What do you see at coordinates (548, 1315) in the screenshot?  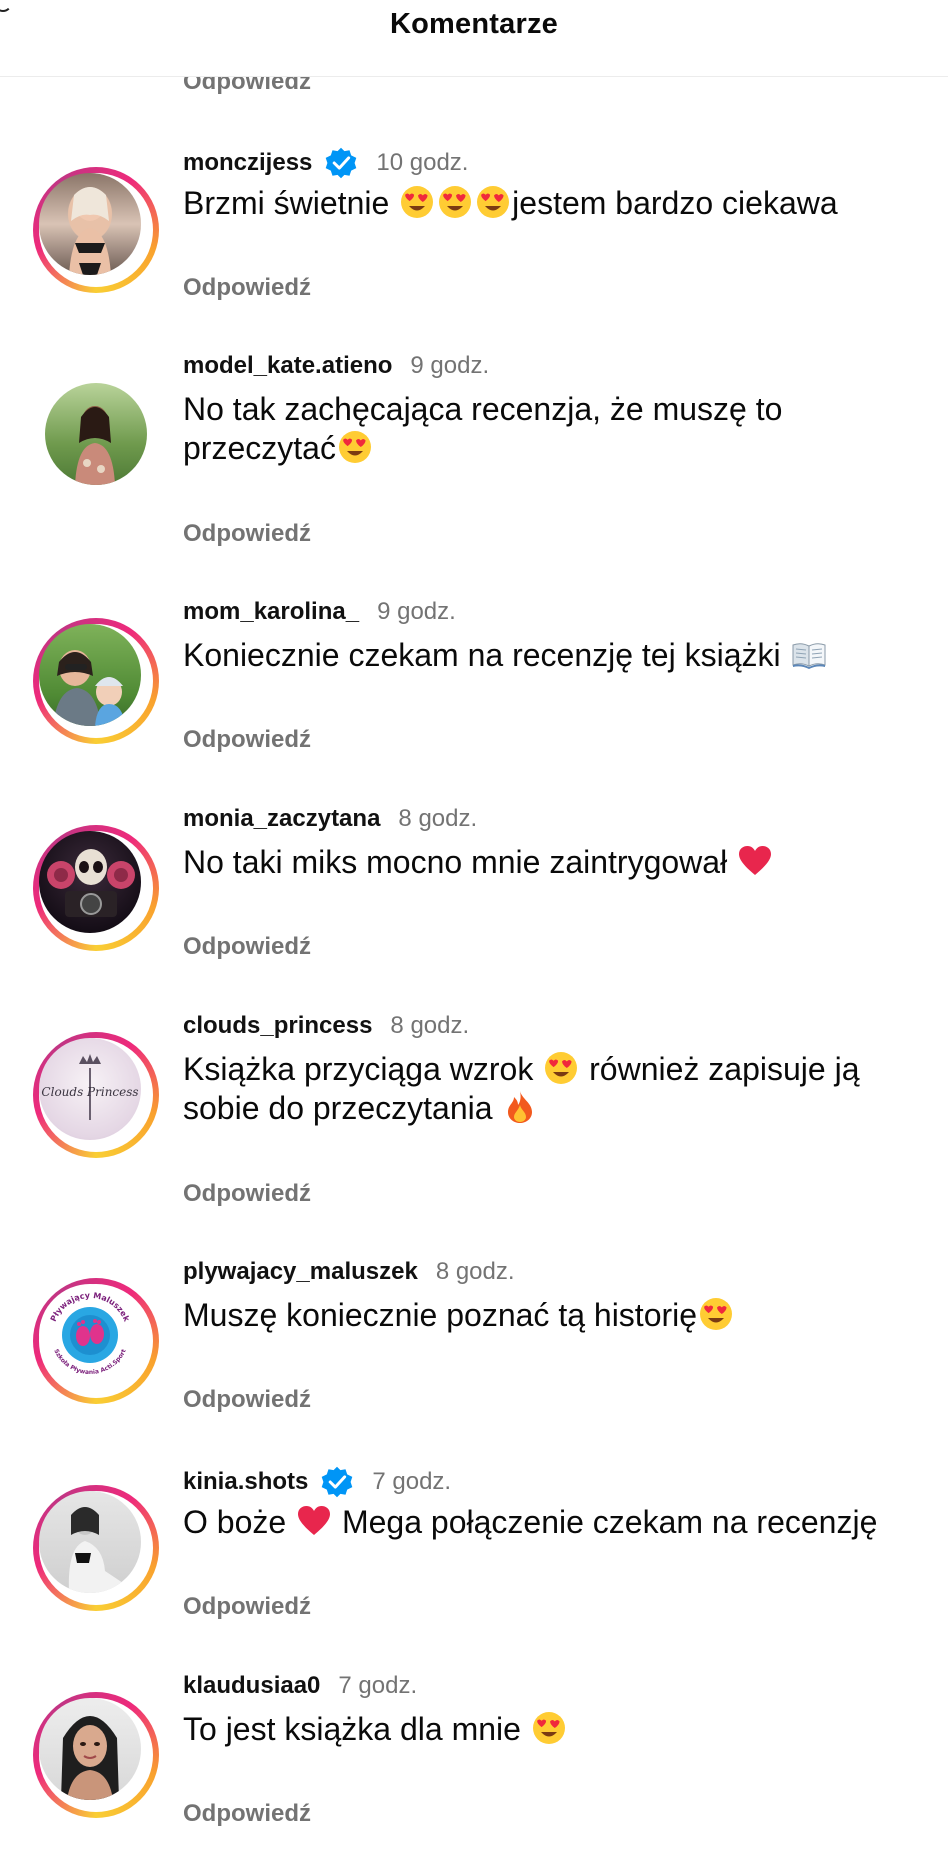 I see `comment-text: Muszę koniecznie poznać tą historię` at bounding box center [548, 1315].